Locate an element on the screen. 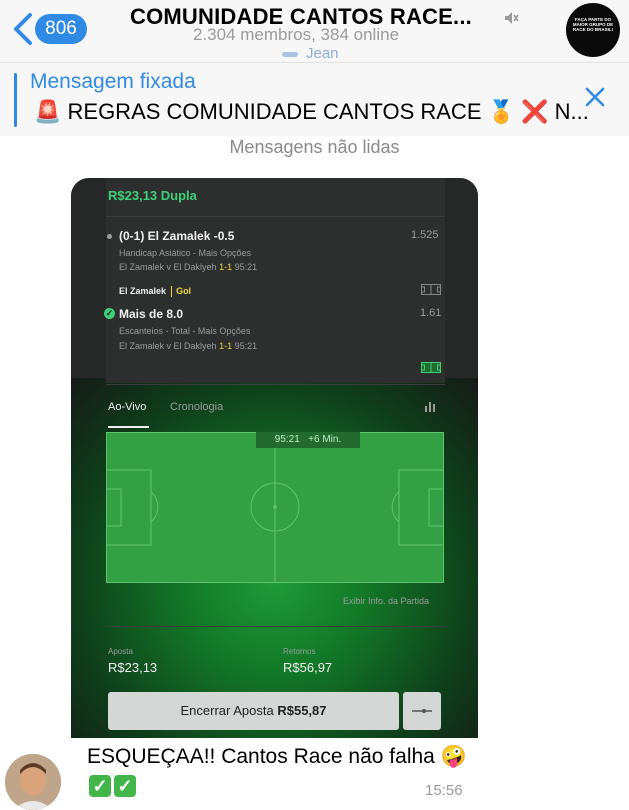 The width and height of the screenshot is (629, 810). sel2-market: Escanteios - Total - Mais Opções is located at coordinates (185, 331).